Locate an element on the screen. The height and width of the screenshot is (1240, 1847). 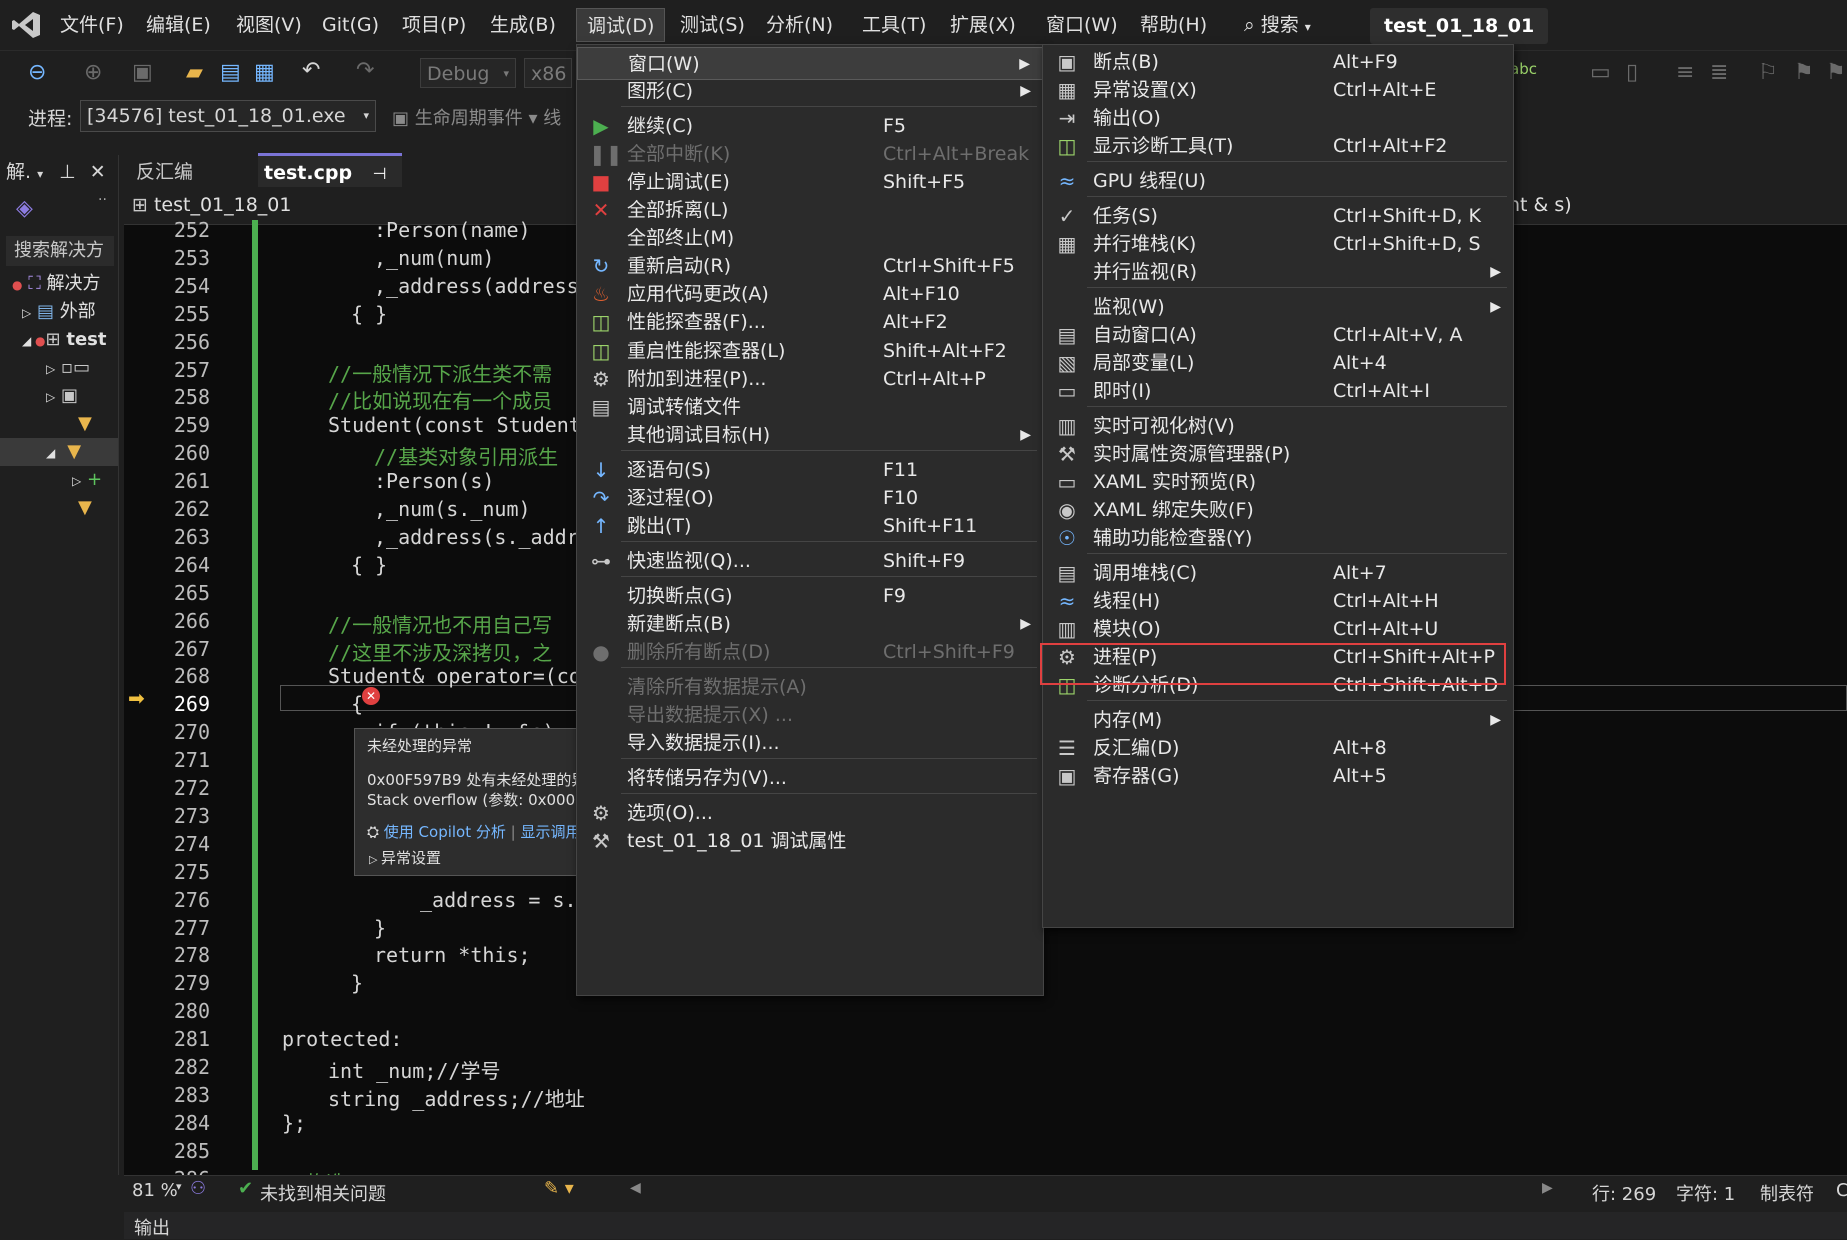
tree-item-project: ◢ ●⊞ test is located at coordinates (59, 340).